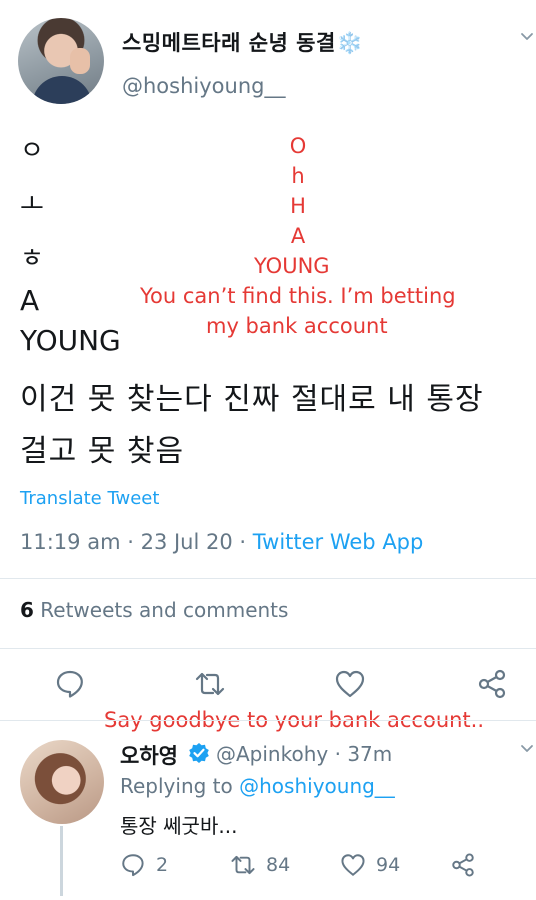 The image size is (536, 900). Describe the element at coordinates (162, 865) in the screenshot. I see `reply-count: 2` at that location.